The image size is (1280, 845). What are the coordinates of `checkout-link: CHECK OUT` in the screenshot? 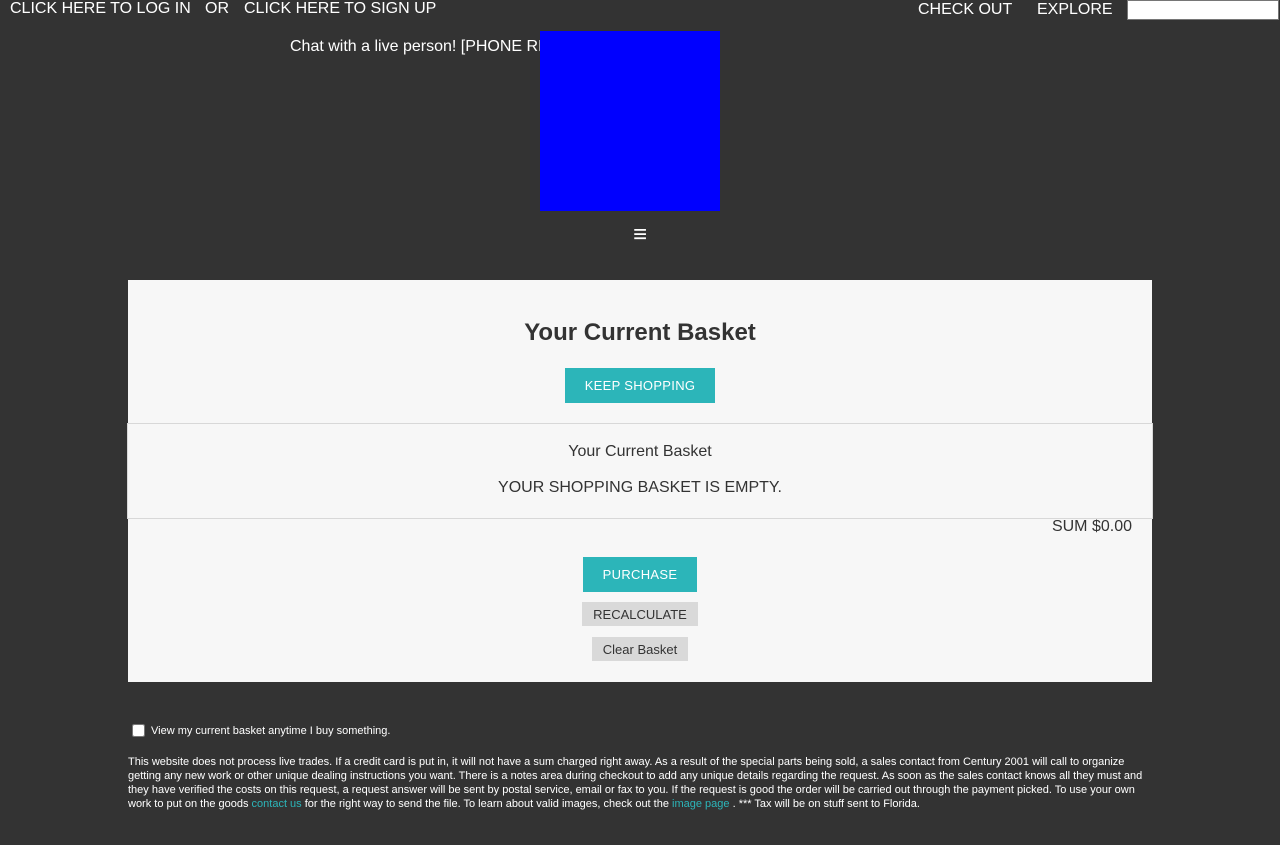 It's located at (965, 10).